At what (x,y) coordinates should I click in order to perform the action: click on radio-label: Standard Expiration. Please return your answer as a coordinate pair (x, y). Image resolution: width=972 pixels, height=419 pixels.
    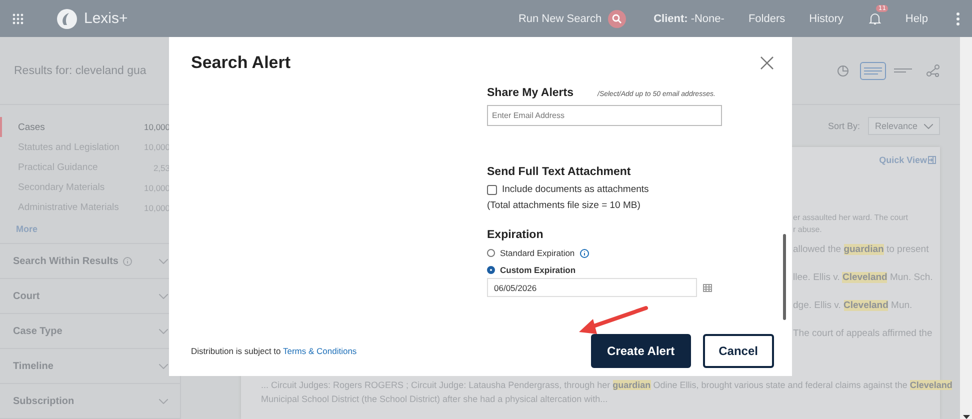
    Looking at the image, I should click on (537, 253).